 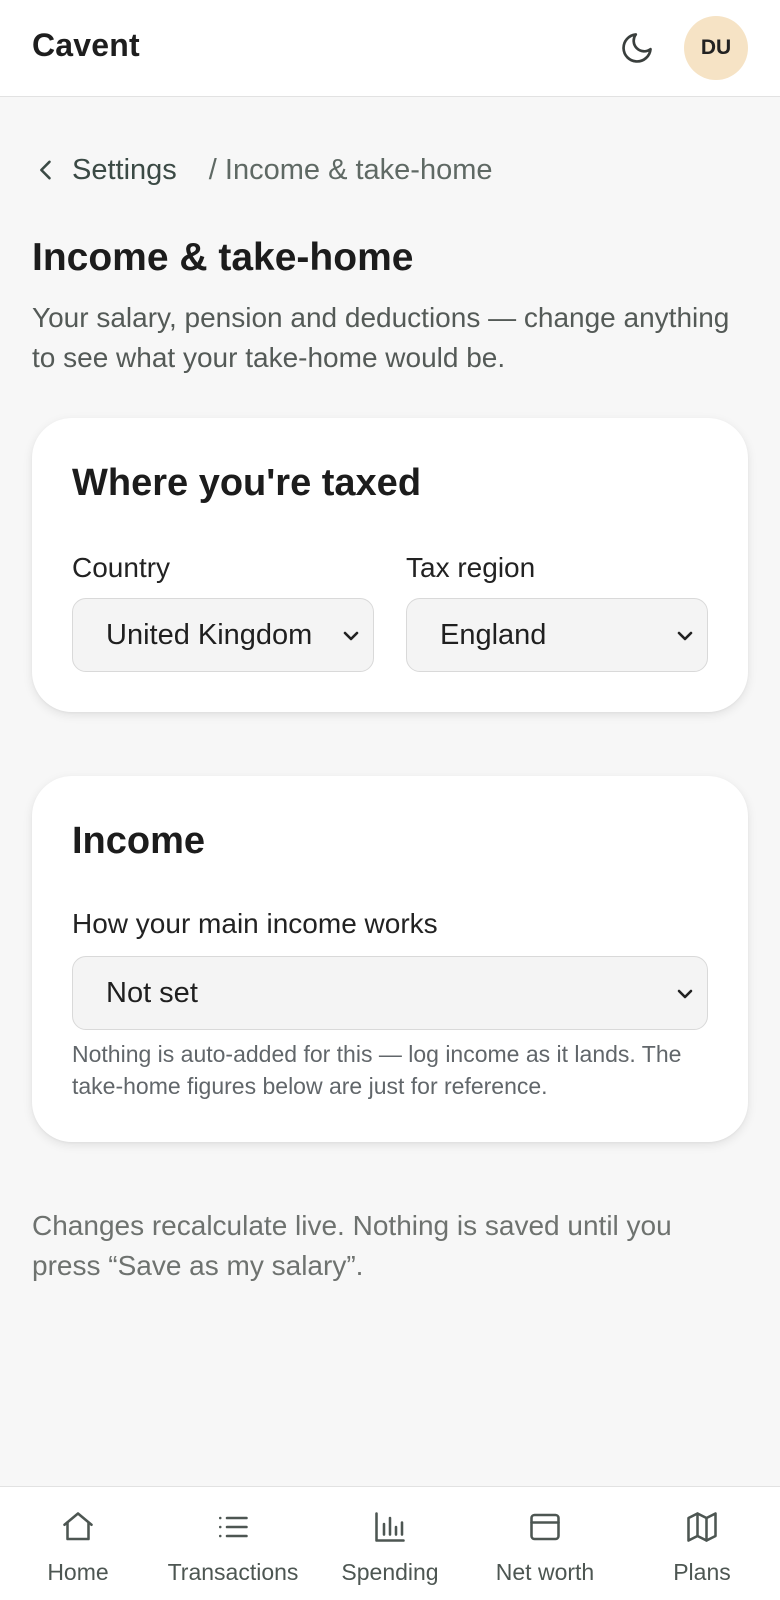 What do you see at coordinates (390, 1572) in the screenshot?
I see `nav-label-spending: Spending` at bounding box center [390, 1572].